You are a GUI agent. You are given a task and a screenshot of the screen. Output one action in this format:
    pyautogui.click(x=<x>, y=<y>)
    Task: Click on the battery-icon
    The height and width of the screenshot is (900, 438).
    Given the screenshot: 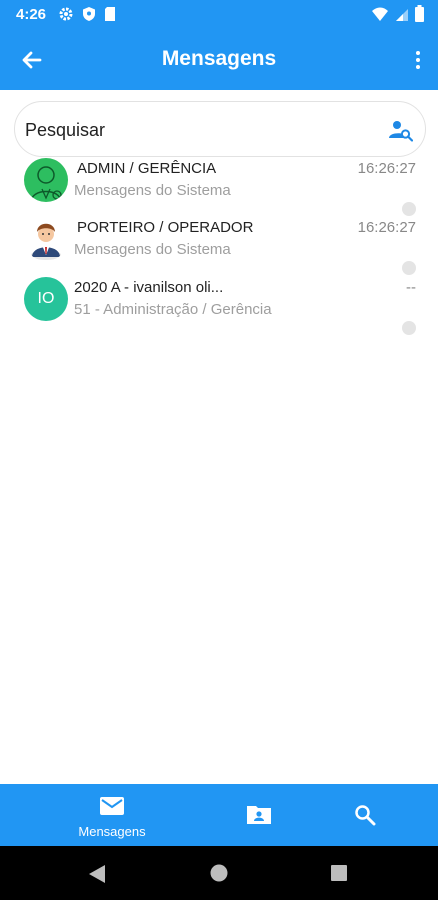 What is the action you would take?
    pyautogui.click(x=419, y=16)
    